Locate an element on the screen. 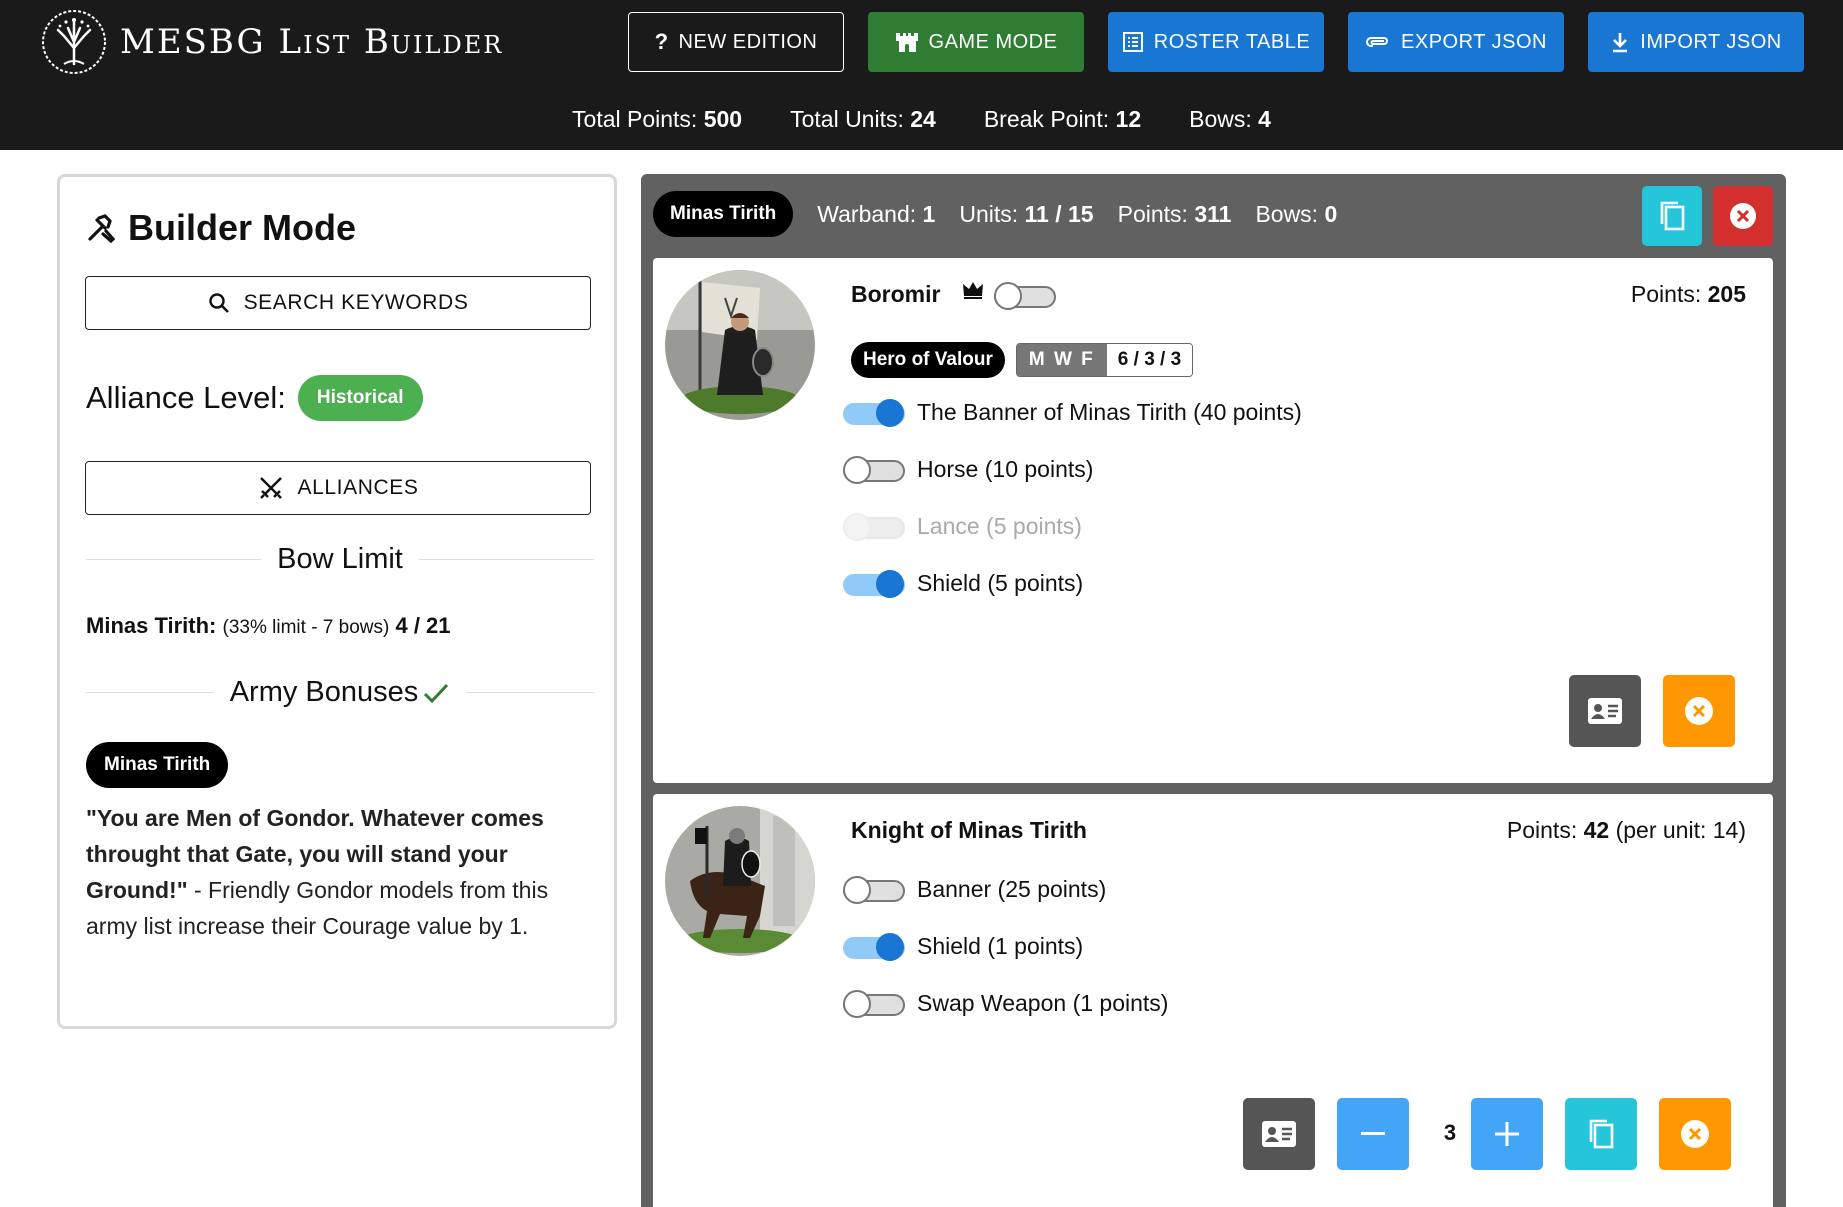 This screenshot has width=1843, height=1207. warband-units-label: Units: is located at coordinates (989, 213).